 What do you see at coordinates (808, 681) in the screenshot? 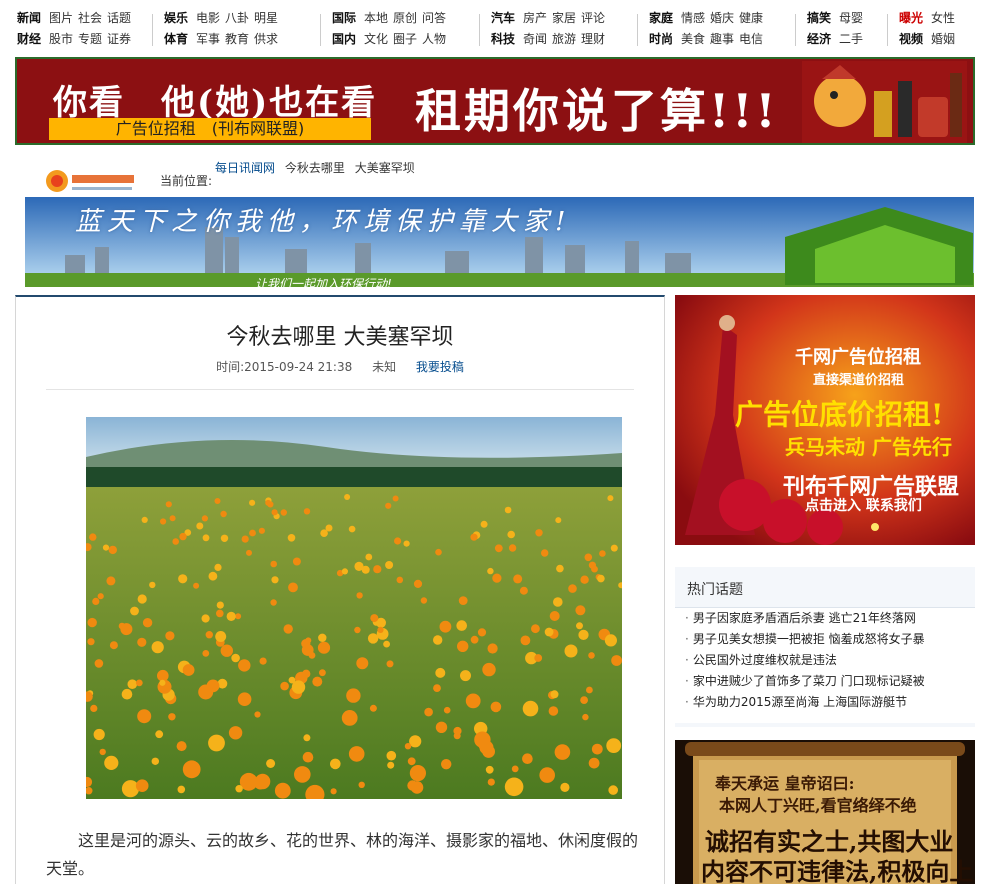
I see `hot-topic-text: 家中进贼少了首饰多了菜刀 门口现标记疑被` at bounding box center [808, 681].